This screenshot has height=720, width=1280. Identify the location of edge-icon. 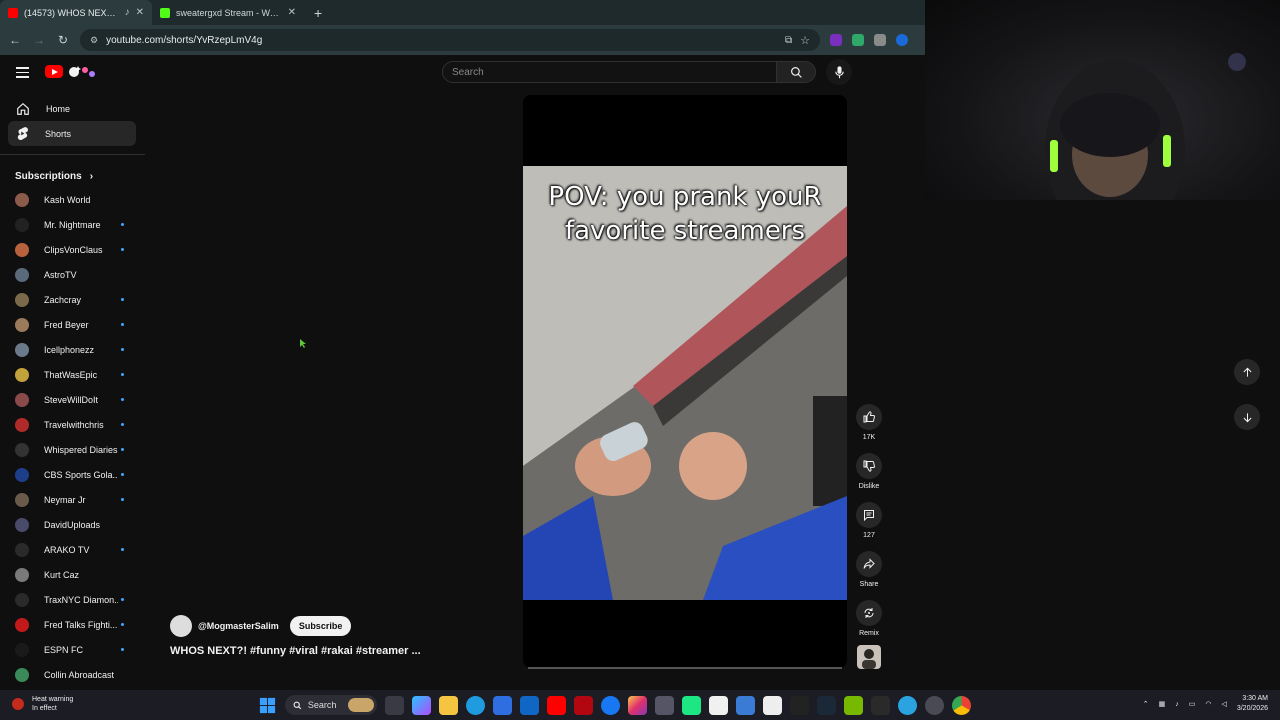
(475, 705).